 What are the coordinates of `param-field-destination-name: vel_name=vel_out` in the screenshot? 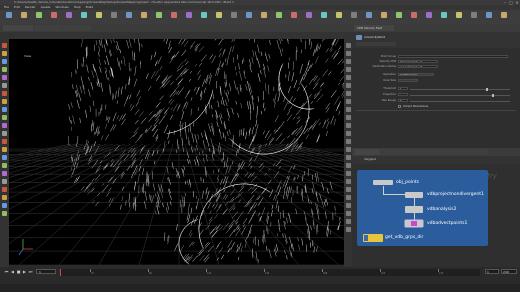 It's located at (418, 66).